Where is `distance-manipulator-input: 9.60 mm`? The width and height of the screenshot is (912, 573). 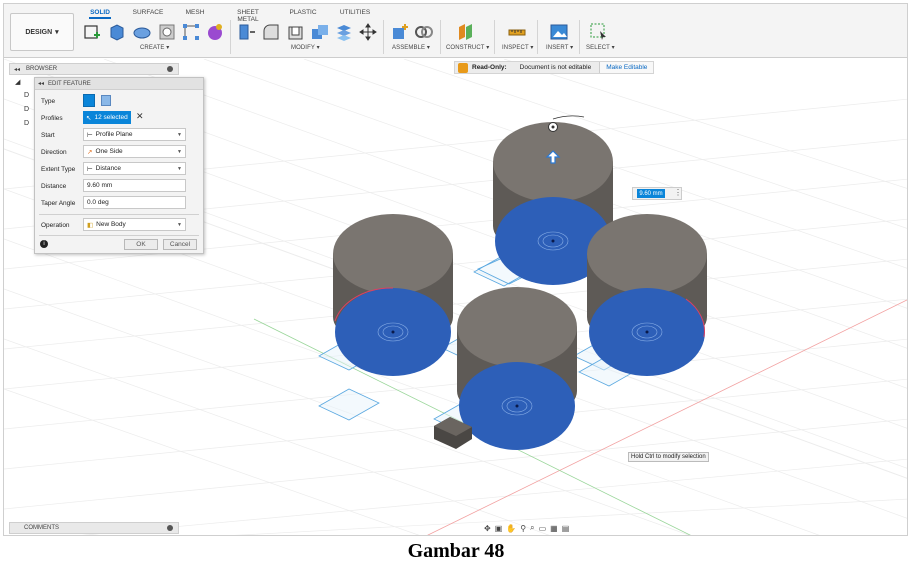
distance-manipulator-input: 9.60 mm is located at coordinates (651, 193).